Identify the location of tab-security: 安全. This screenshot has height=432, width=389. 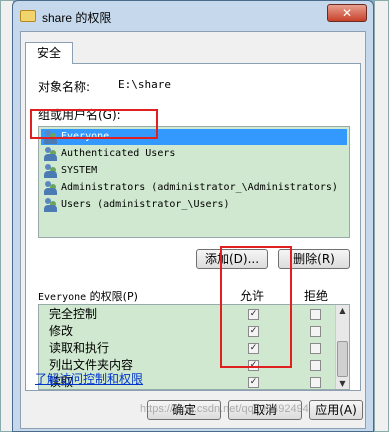
(49, 53).